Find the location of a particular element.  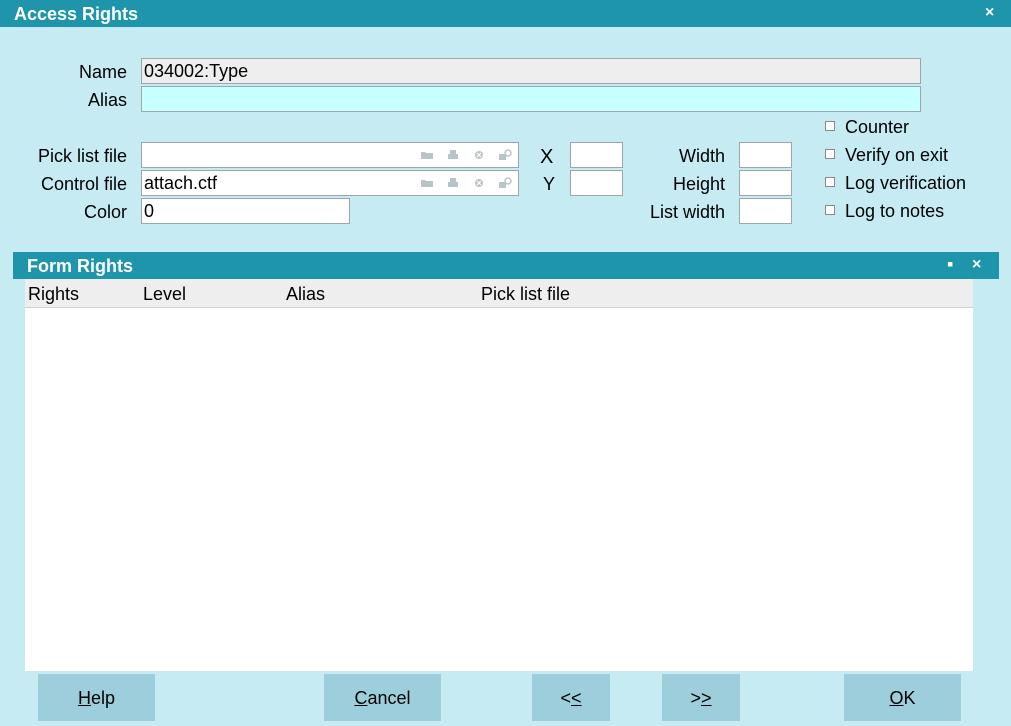

x-field is located at coordinates (596, 155).